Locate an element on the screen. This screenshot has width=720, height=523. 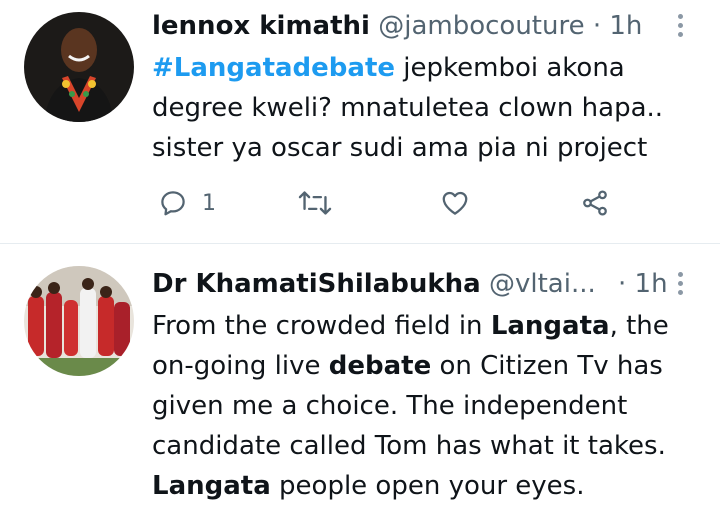
retweet-icon is located at coordinates (315, 203).